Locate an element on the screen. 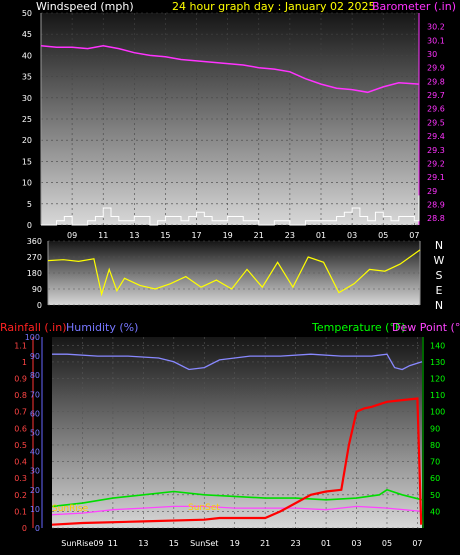 Image resolution: width=460 pixels, height=555 pixels. sunset-annotation: SunSet is located at coordinates (204, 508).